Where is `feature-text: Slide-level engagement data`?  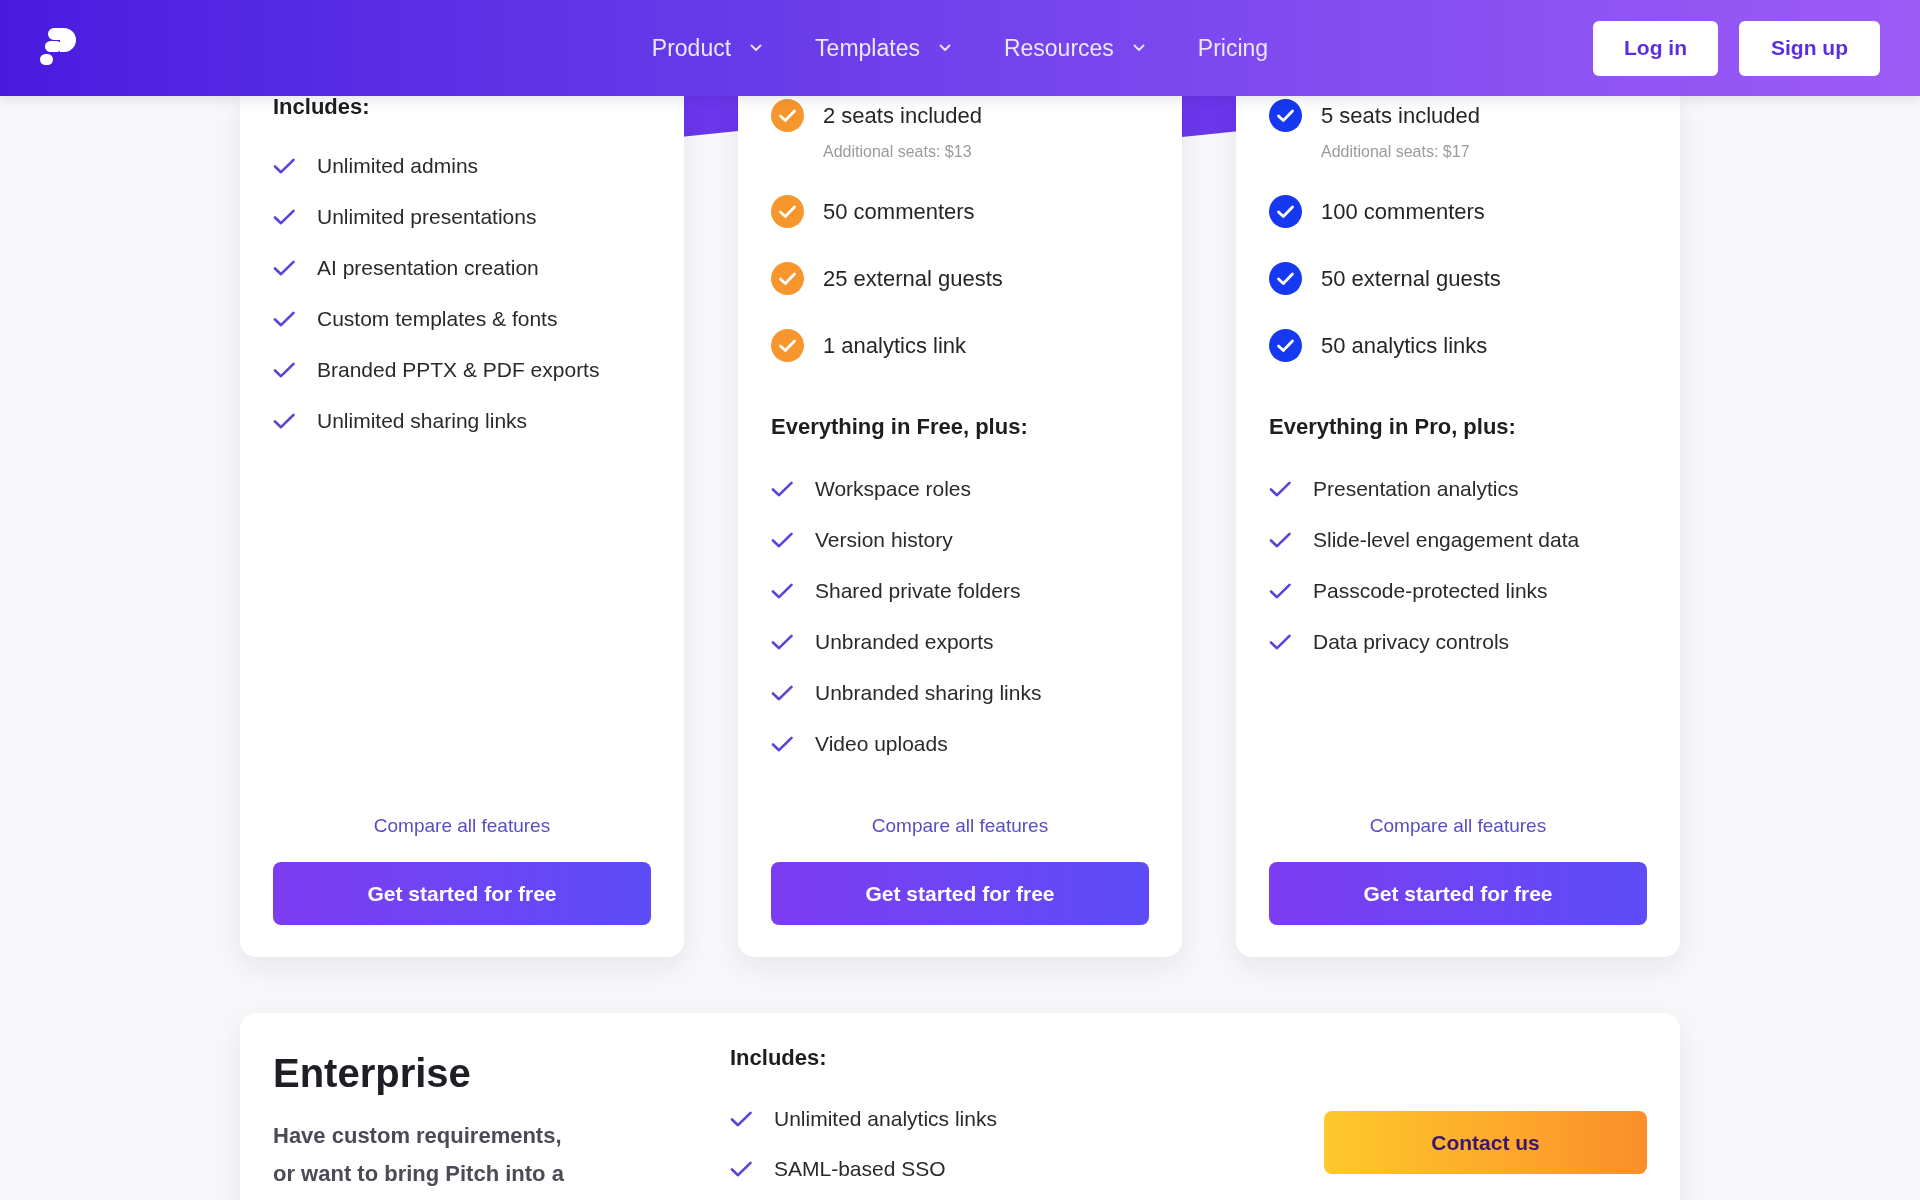 feature-text: Slide-level engagement data is located at coordinates (1446, 539).